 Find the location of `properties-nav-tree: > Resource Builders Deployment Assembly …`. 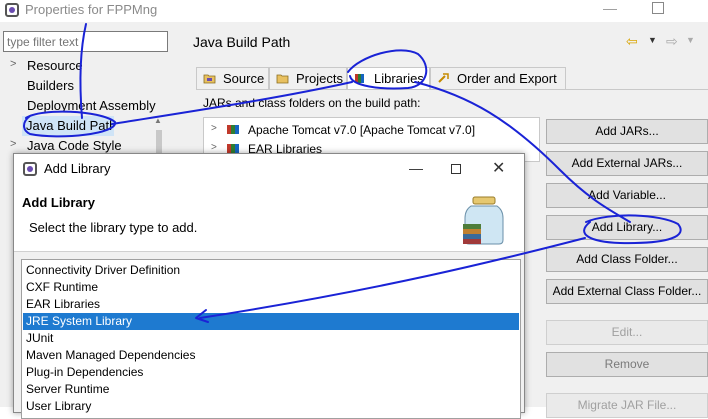

properties-nav-tree: > Resource Builders Deployment Assembly … is located at coordinates (84, 113).